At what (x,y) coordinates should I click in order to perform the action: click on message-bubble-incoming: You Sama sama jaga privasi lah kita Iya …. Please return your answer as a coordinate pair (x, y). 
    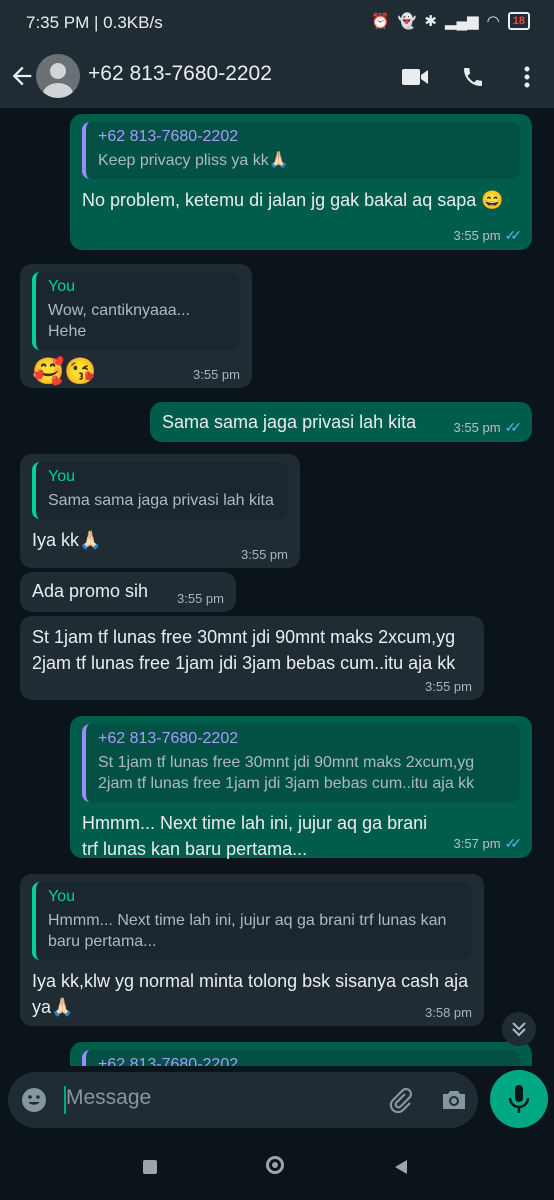
    Looking at the image, I should click on (160, 511).